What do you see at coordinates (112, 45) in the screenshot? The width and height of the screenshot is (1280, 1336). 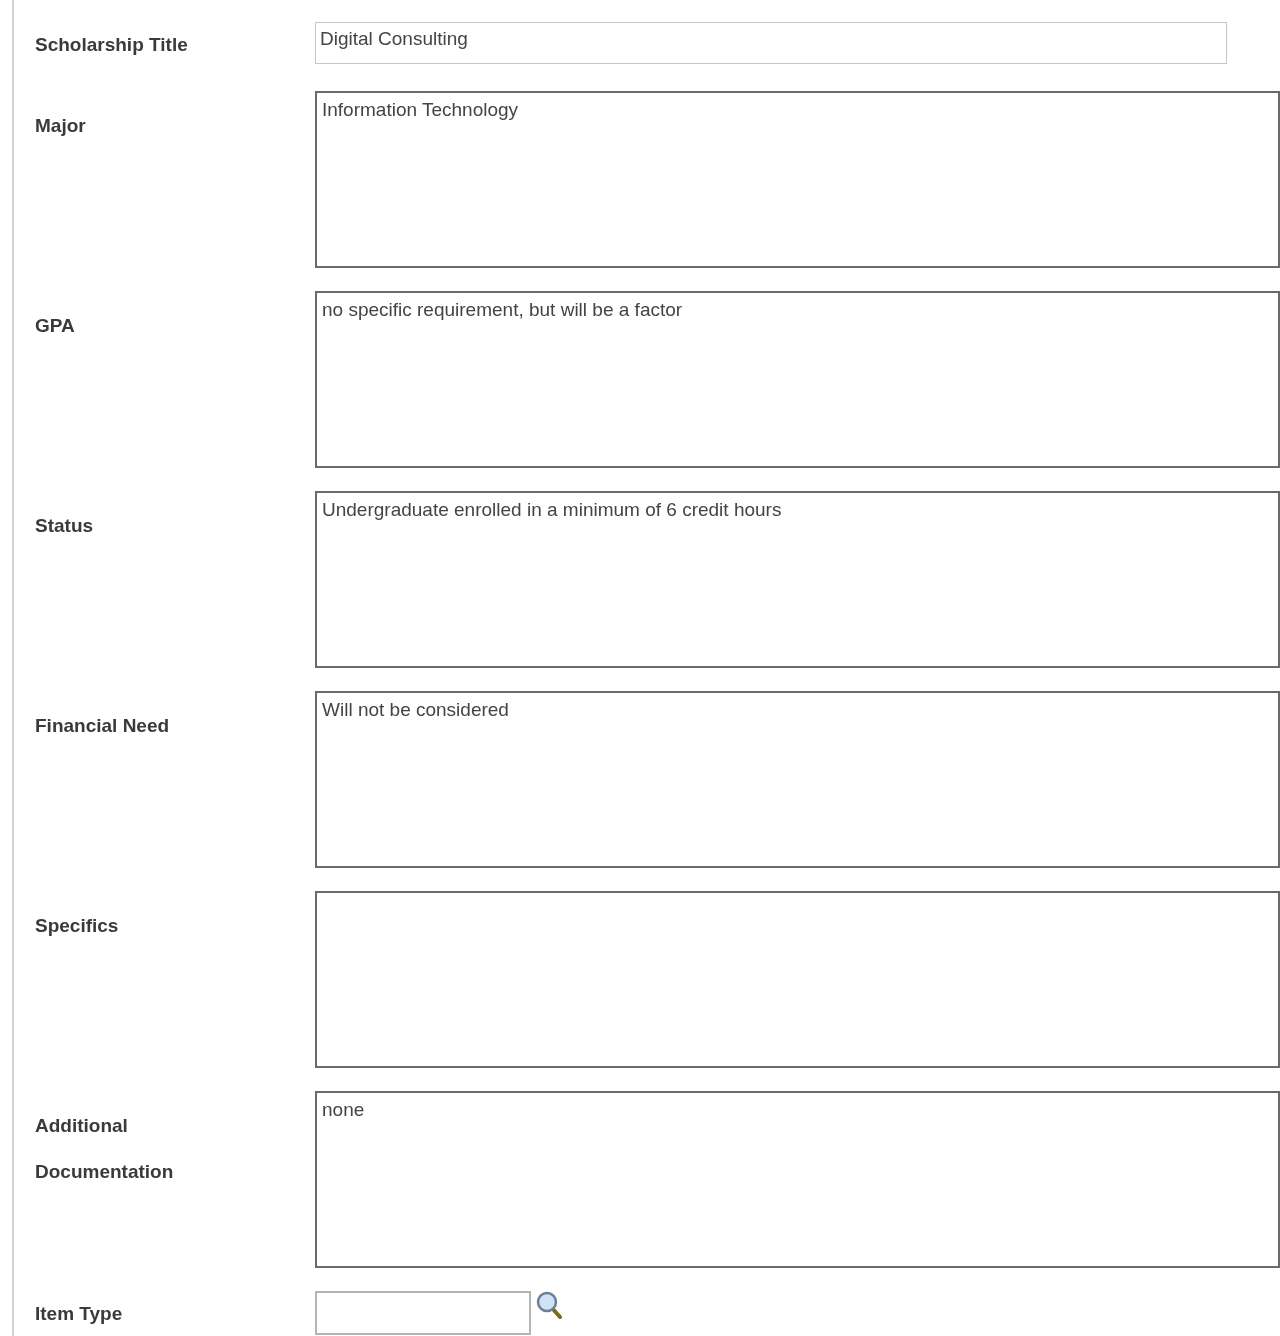 I see `field-label: Scholarship Title` at bounding box center [112, 45].